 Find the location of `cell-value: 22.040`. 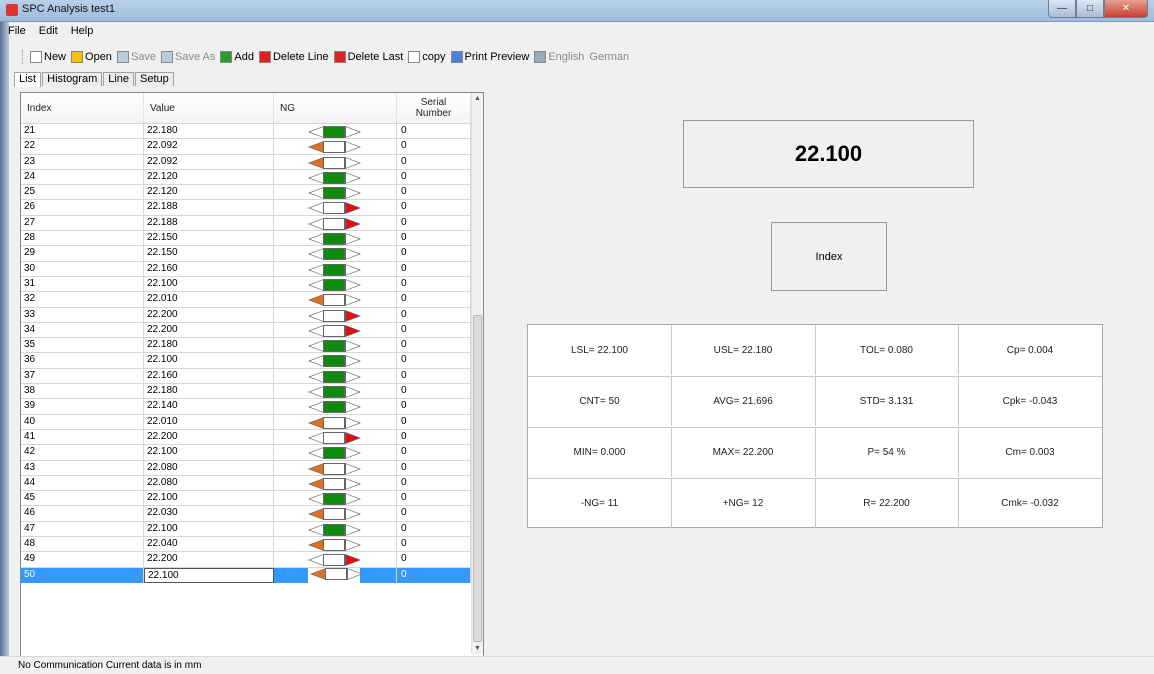

cell-value: 22.040 is located at coordinates (209, 545).